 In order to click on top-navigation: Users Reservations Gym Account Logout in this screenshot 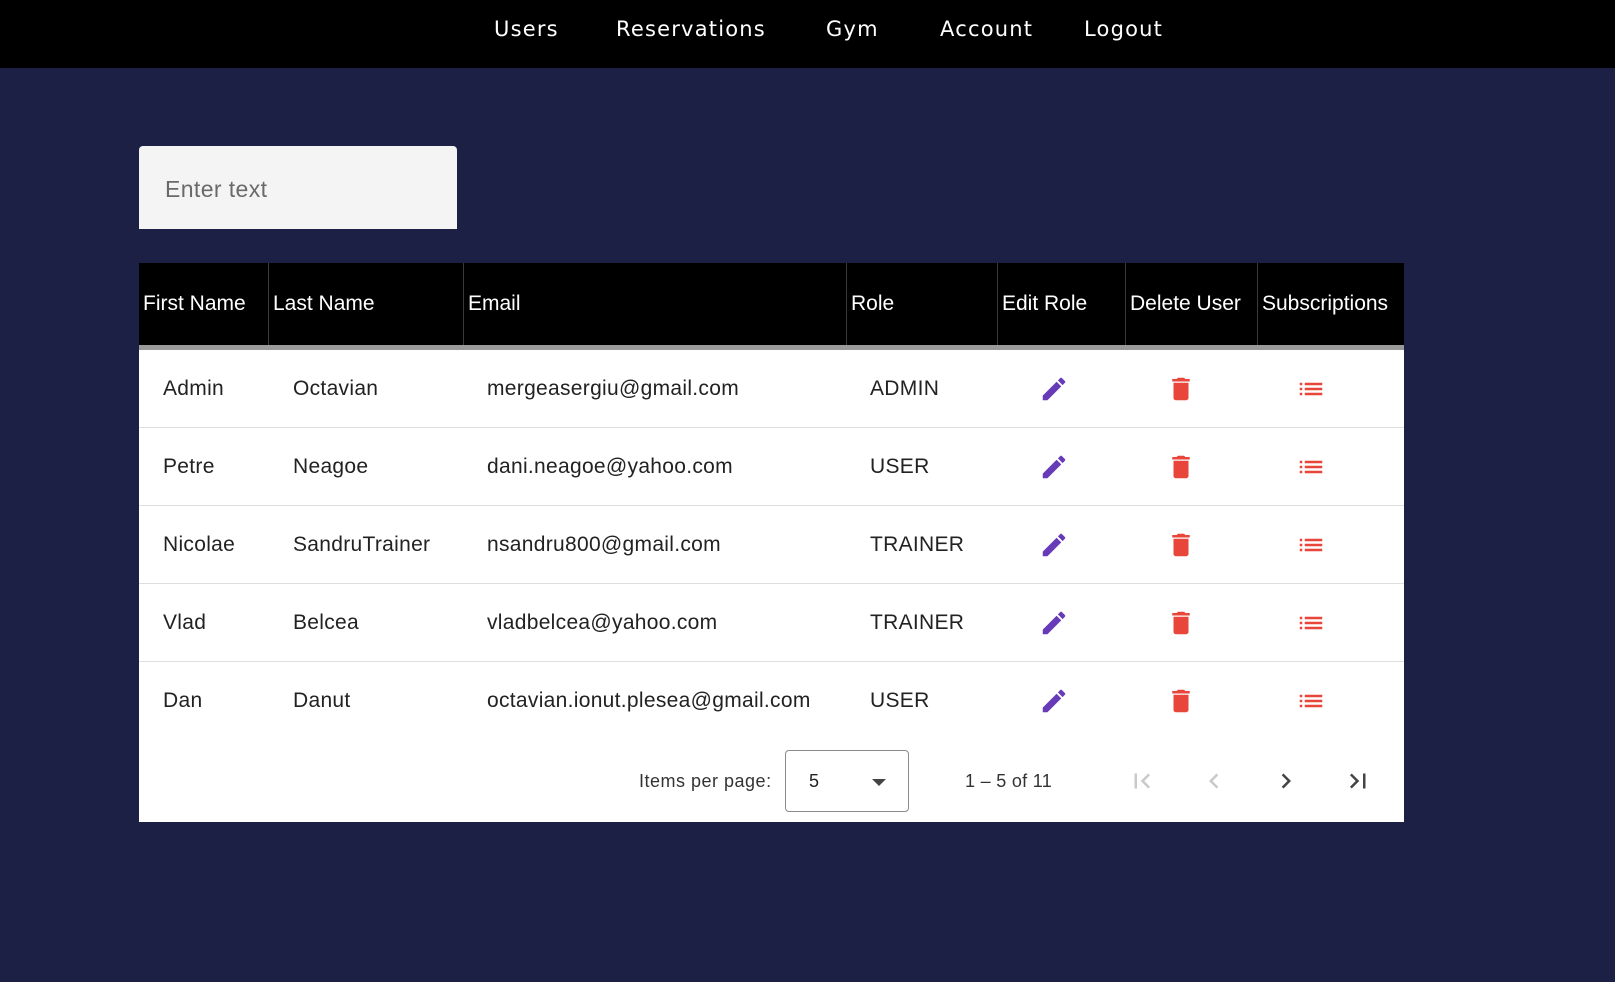, I will do `click(807, 34)`.